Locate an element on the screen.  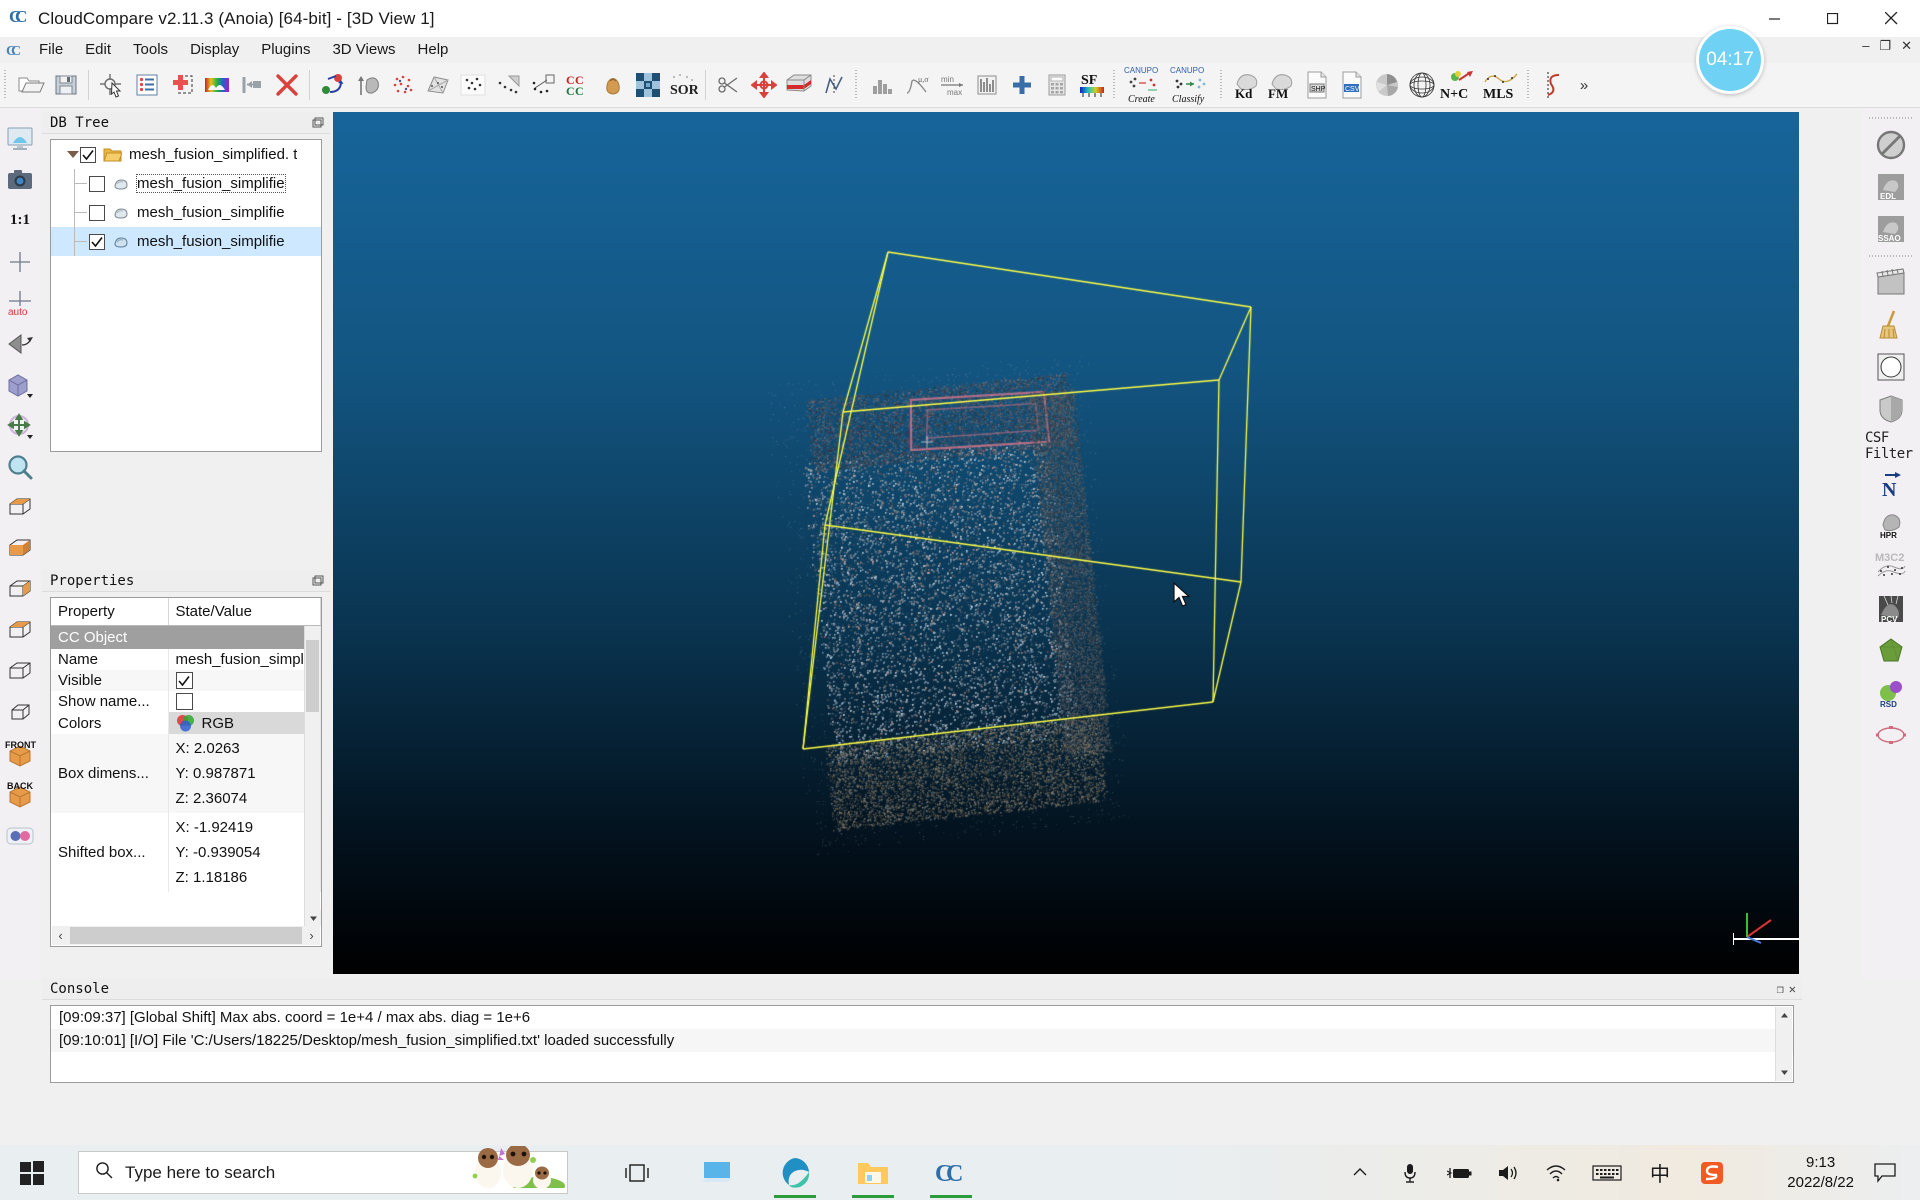
animation-icon is located at coordinates (1891, 283).